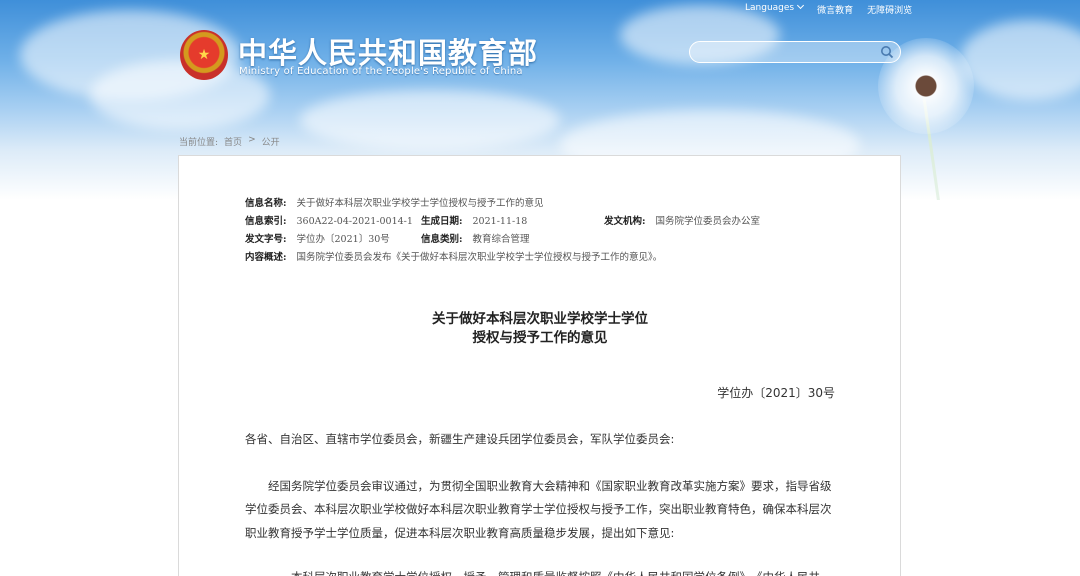  I want to click on breadcrumb-home: 首页, so click(233, 141).